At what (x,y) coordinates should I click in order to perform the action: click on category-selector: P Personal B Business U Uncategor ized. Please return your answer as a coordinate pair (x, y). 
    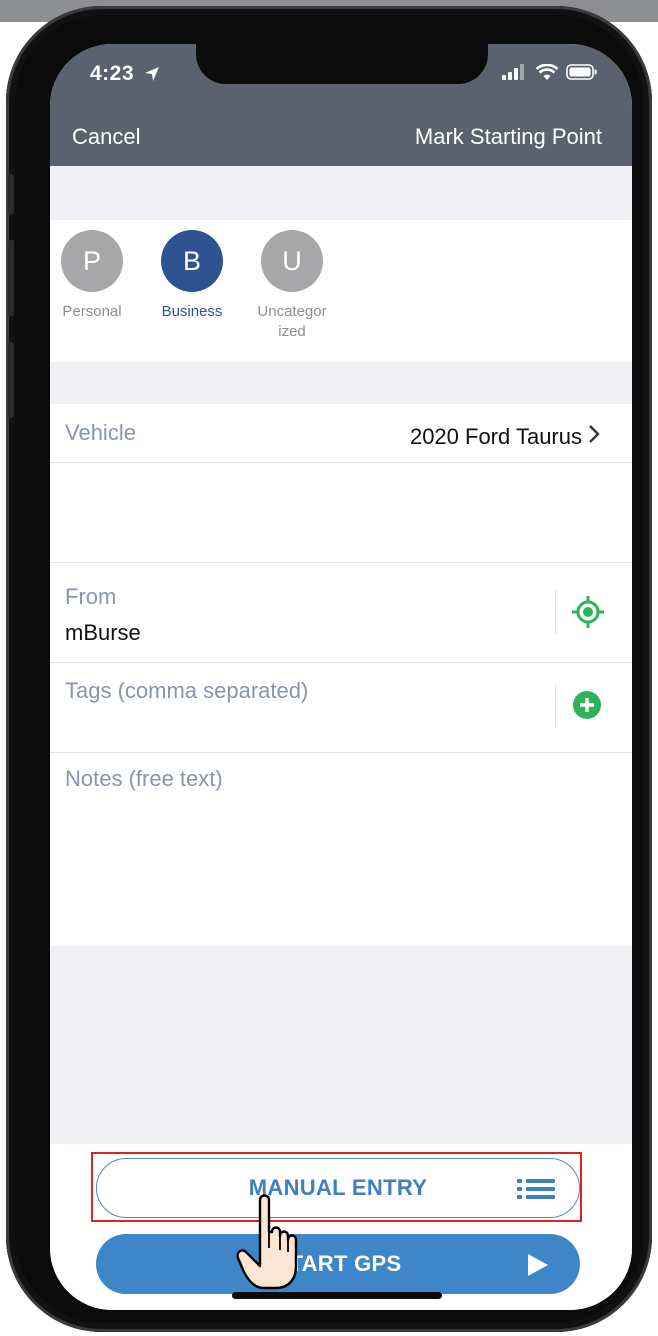
    Looking at the image, I should click on (341, 291).